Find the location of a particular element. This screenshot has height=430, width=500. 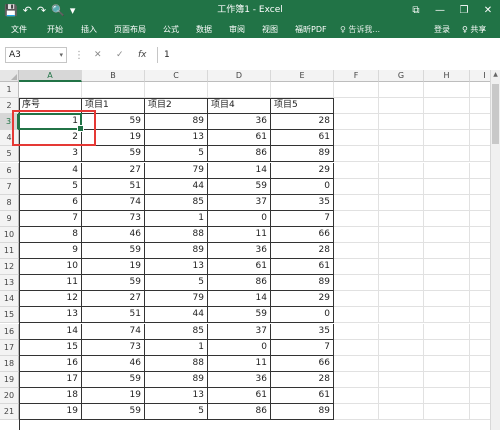

cell-C10: 88 is located at coordinates (176, 234).